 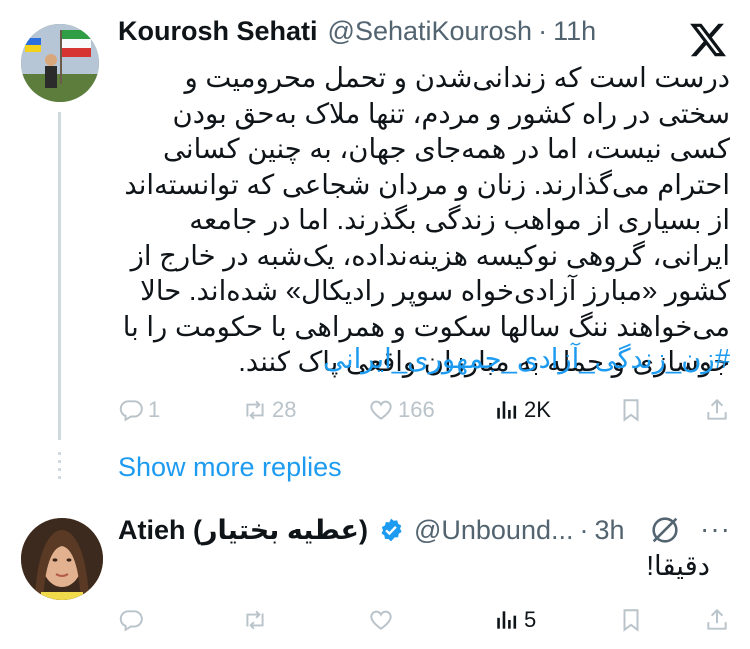 I want to click on retweet-button, so click(x=257, y=620).